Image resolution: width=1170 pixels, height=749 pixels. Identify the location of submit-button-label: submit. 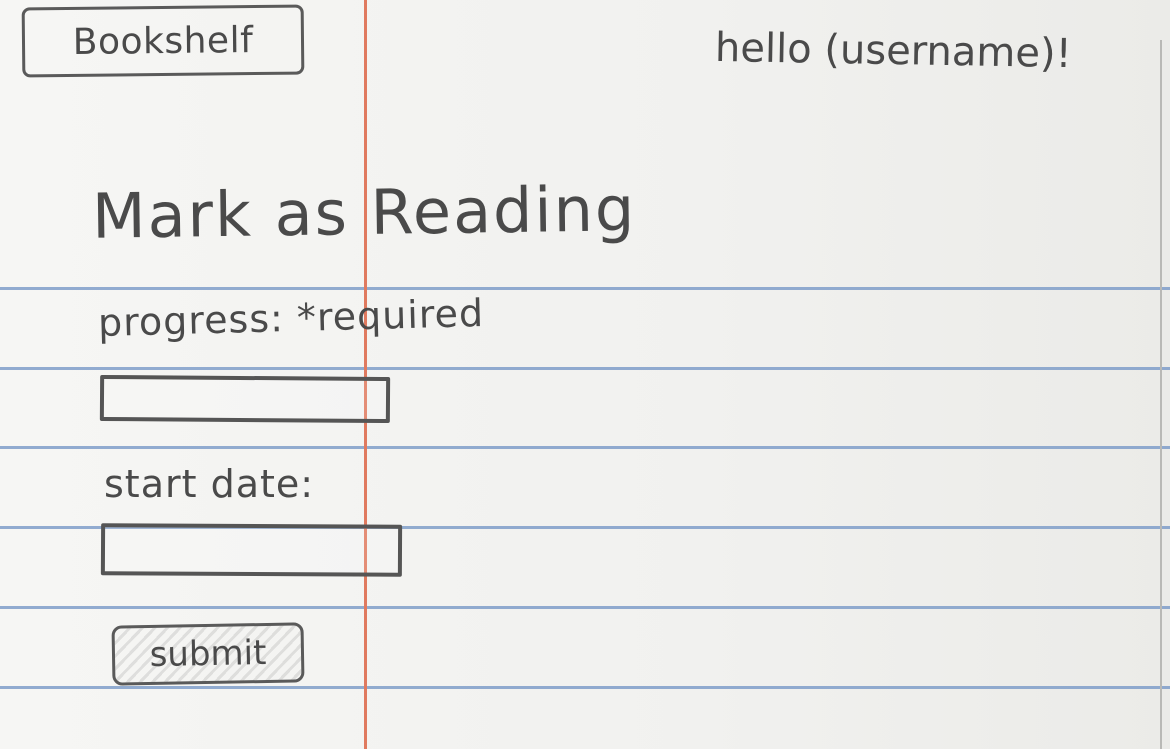
(208, 654).